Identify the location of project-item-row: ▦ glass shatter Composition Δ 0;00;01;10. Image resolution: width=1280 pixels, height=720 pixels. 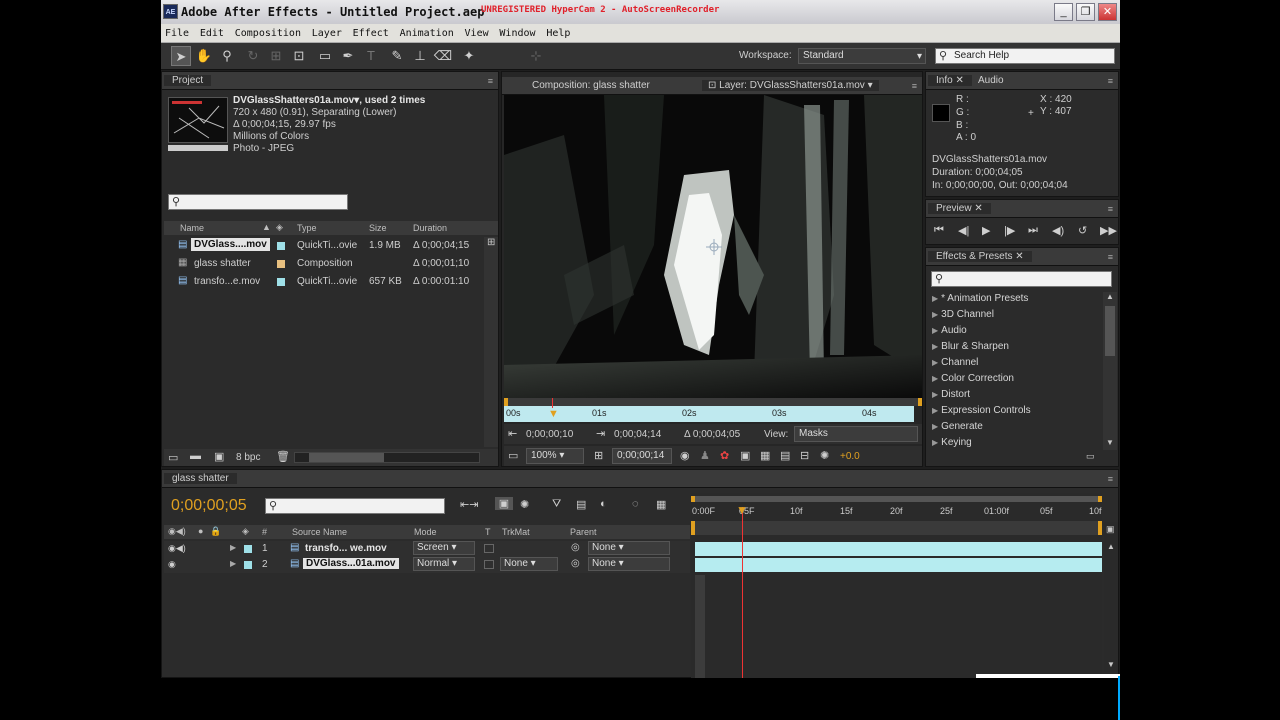
(324, 264).